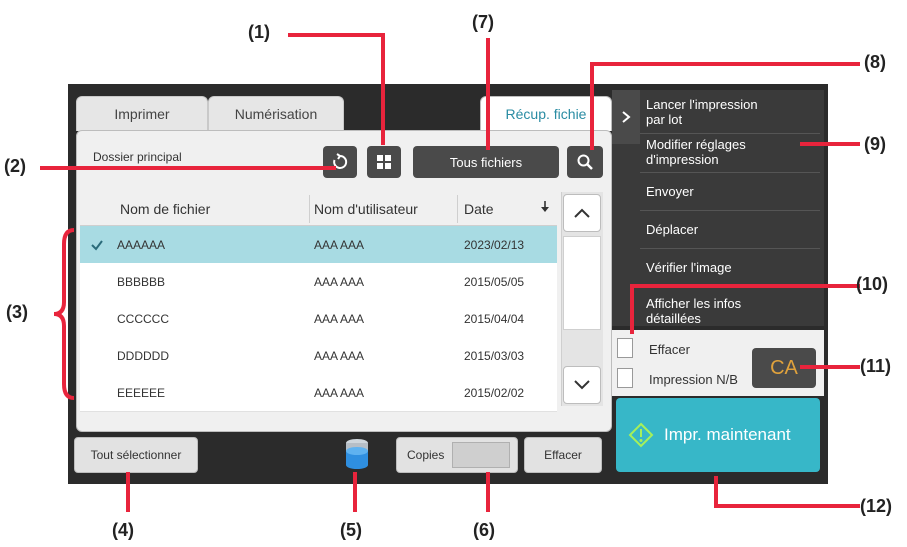 The image size is (907, 547). I want to click on change-settings-label-line1: Modifier réglages, so click(696, 144).